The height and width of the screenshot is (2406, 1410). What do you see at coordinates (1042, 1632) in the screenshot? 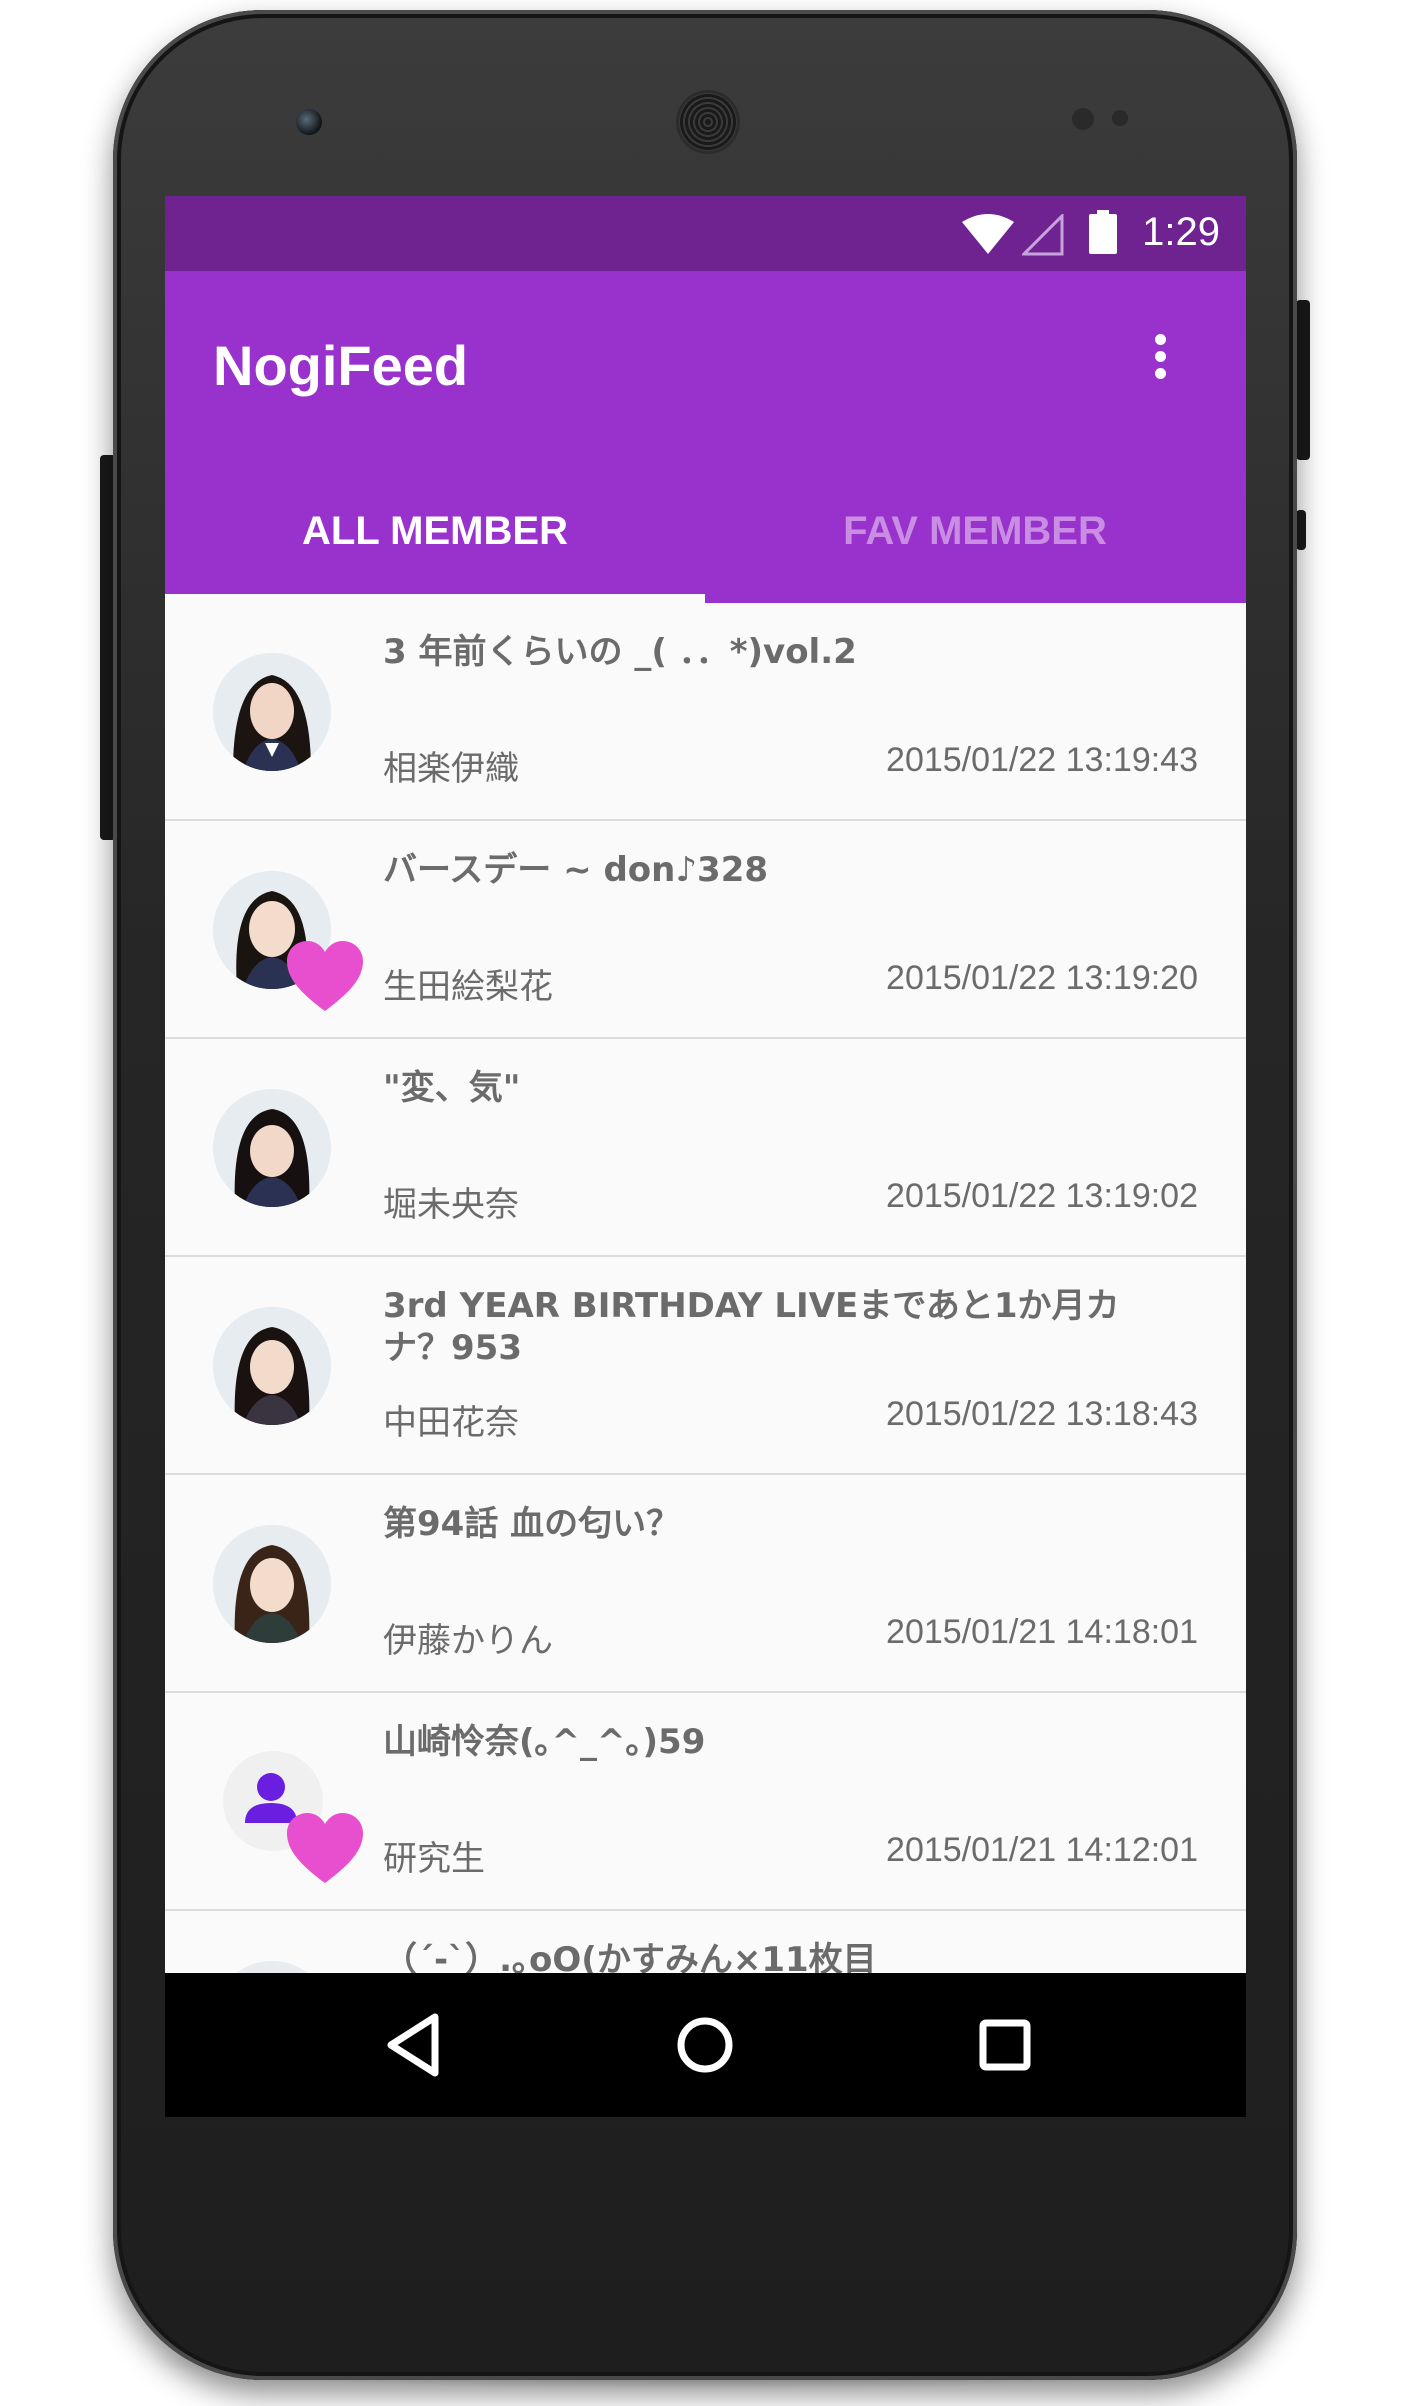
I see `post-date: 2015/01/21 14:18:01` at bounding box center [1042, 1632].